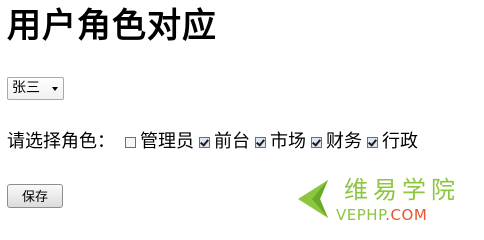  I want to click on role-option-label: 前台, so click(232, 141).